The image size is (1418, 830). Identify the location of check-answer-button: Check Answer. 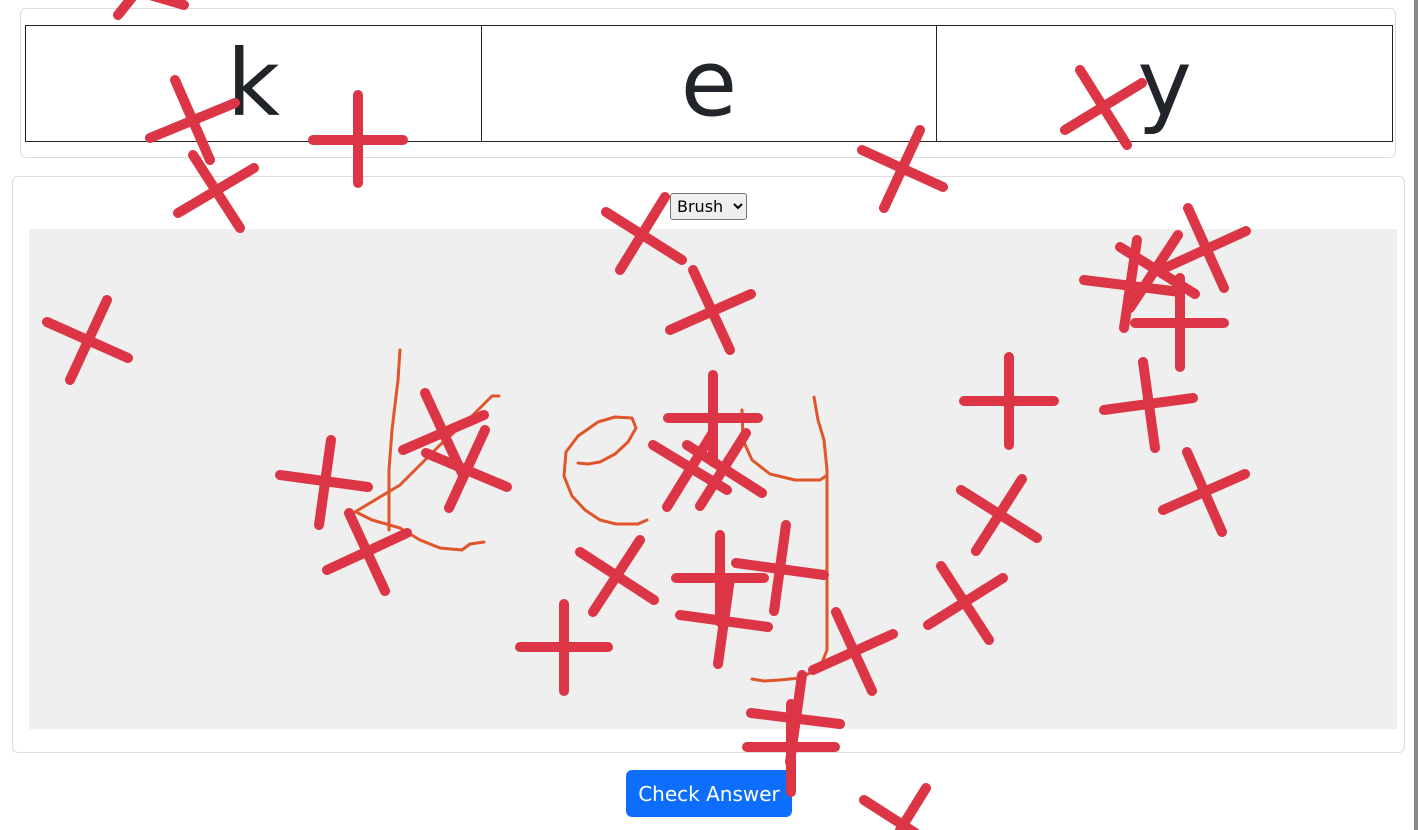
(709, 793).